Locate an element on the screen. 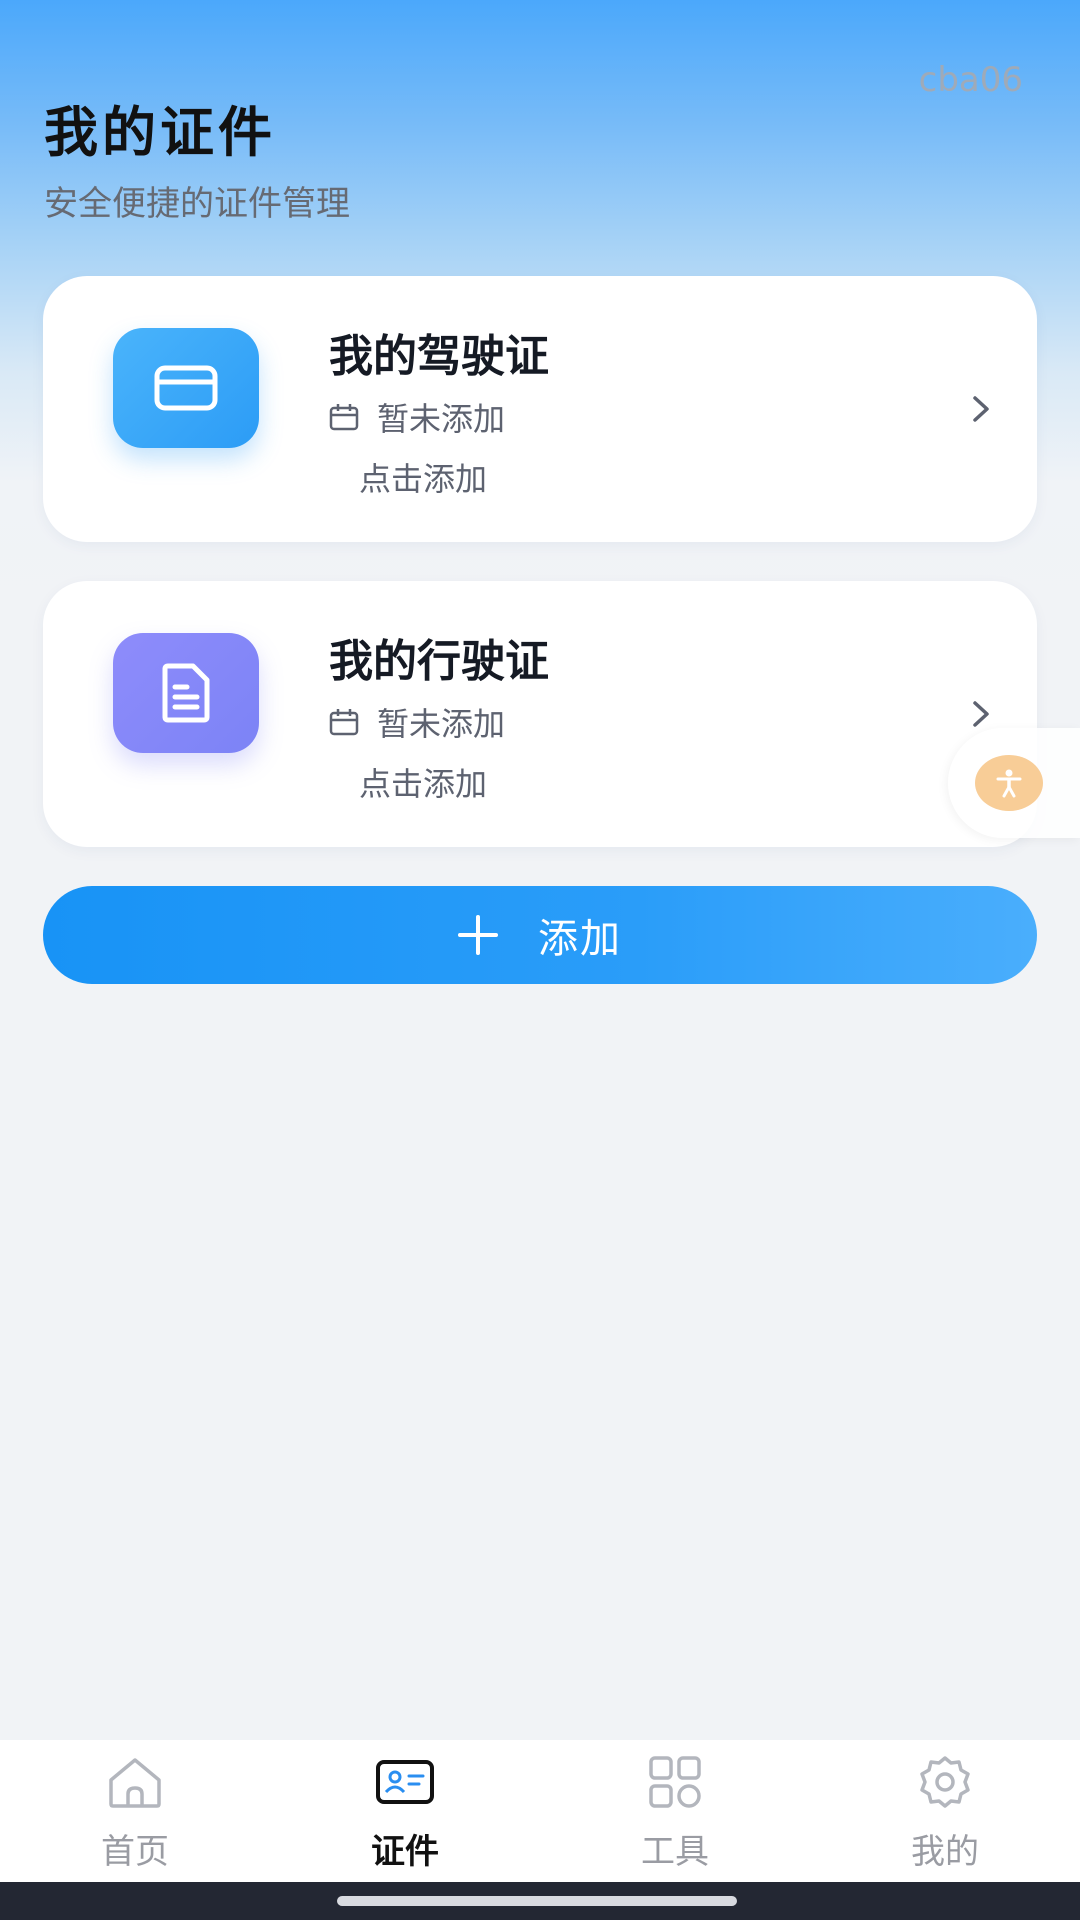  tab-mine: 我的 is located at coordinates (945, 1811).